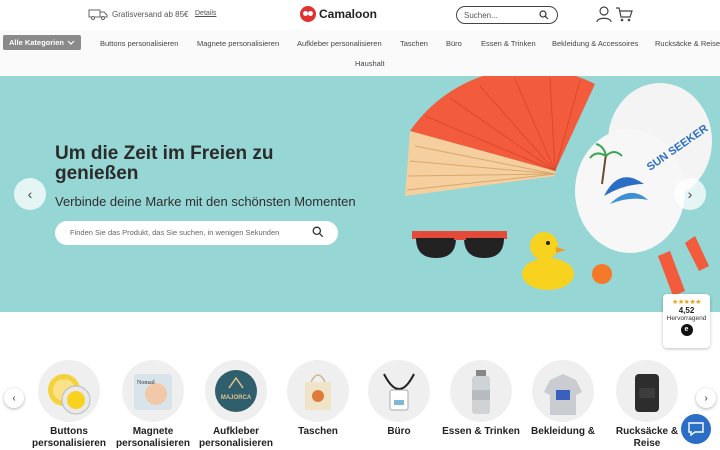 Image resolution: width=720 pixels, height=450 pixels. I want to click on hero-next-button: ›, so click(690, 194).